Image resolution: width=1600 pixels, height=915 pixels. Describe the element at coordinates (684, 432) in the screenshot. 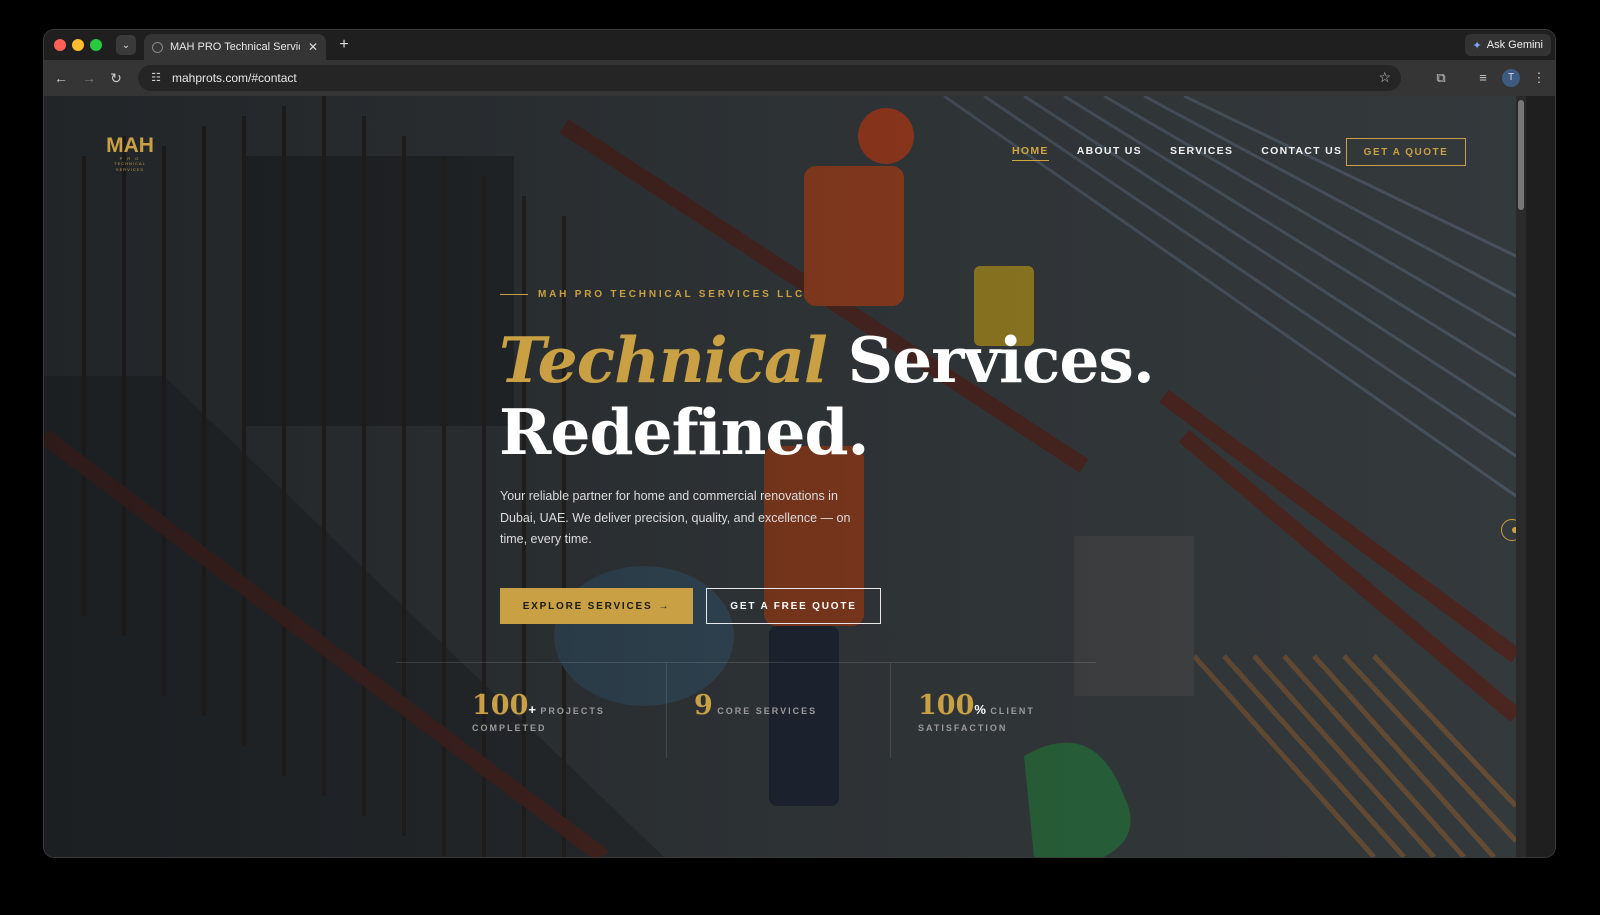

I see `headline-line2: Redefined.` at that location.